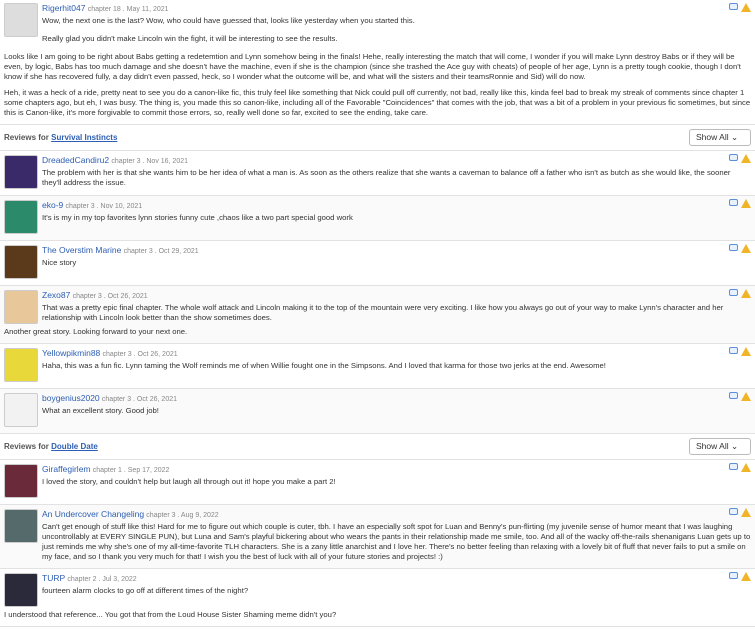  Describe the element at coordinates (102, 579) in the screenshot. I see `review-meta: chapter 2 . Jul 3, 2022` at that location.